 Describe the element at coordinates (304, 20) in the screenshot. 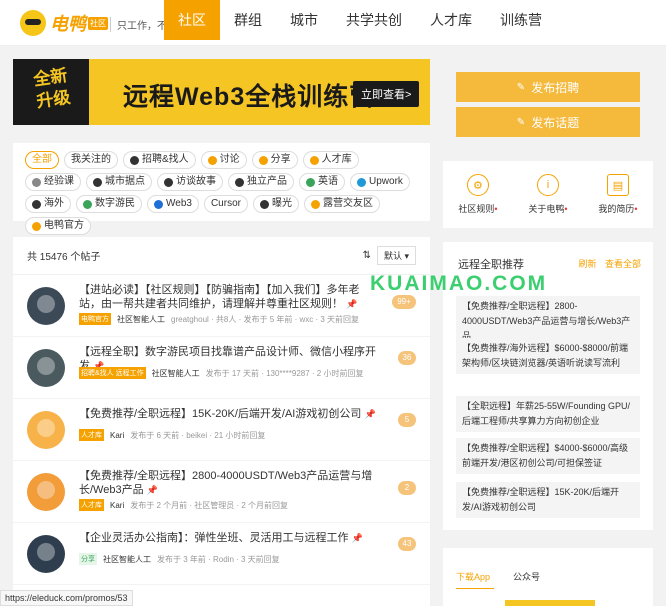

I see `nav-cities: 城市` at that location.